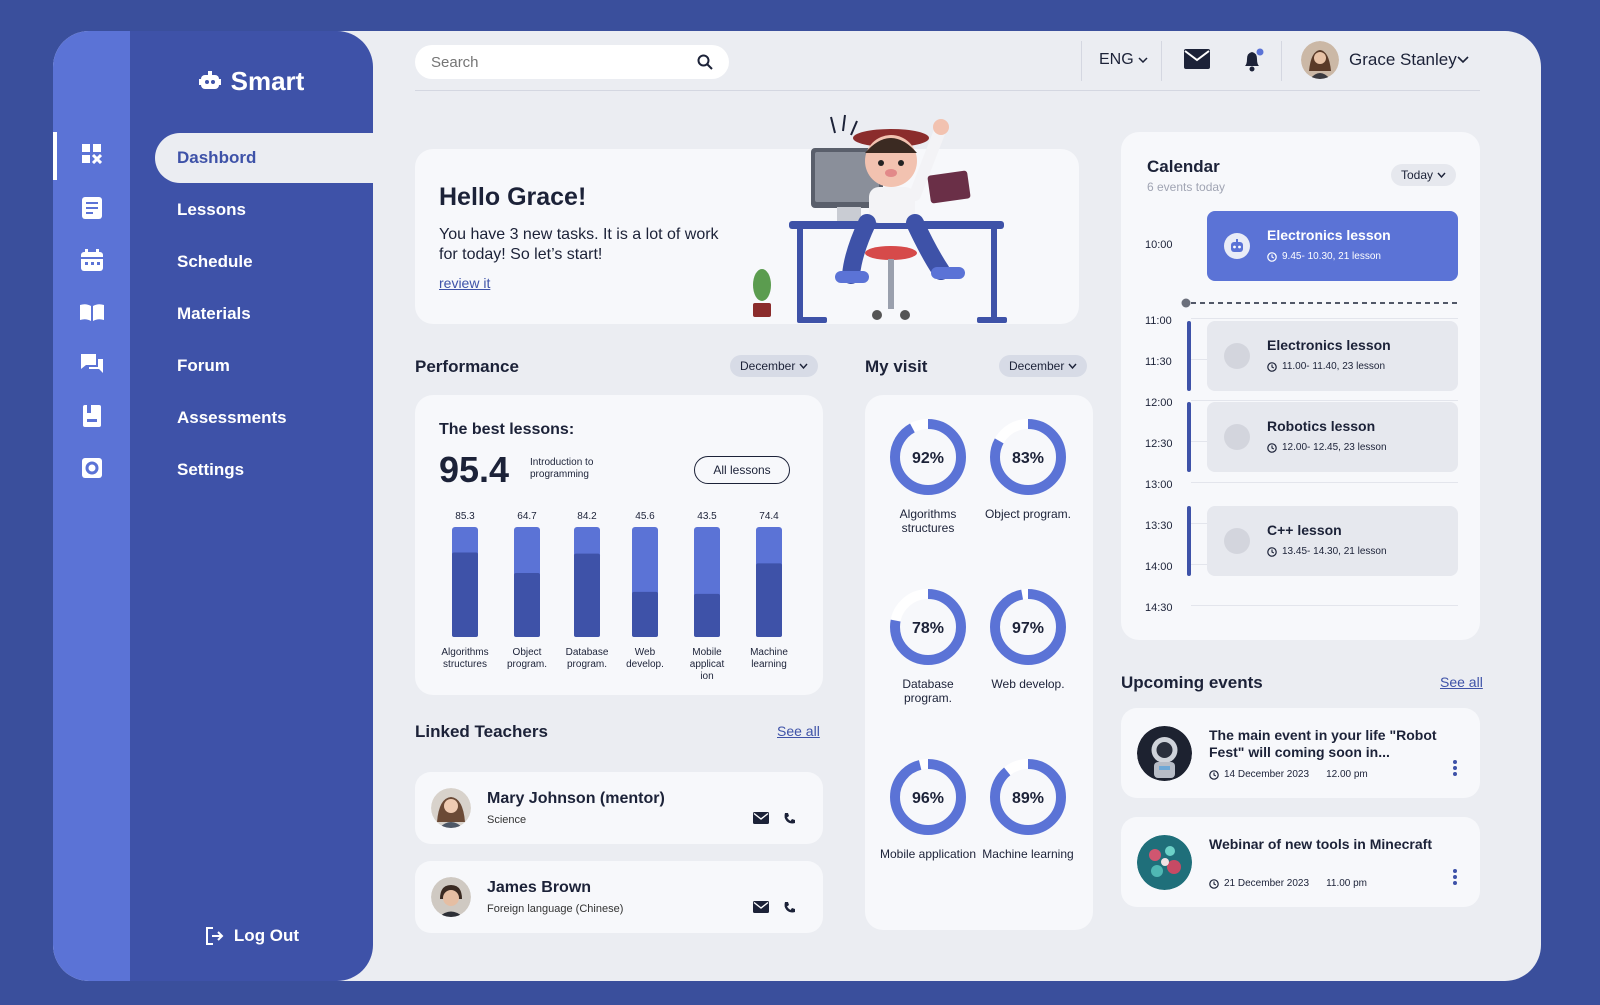 The height and width of the screenshot is (1005, 1600). I want to click on bell-icon, so click(1253, 60).